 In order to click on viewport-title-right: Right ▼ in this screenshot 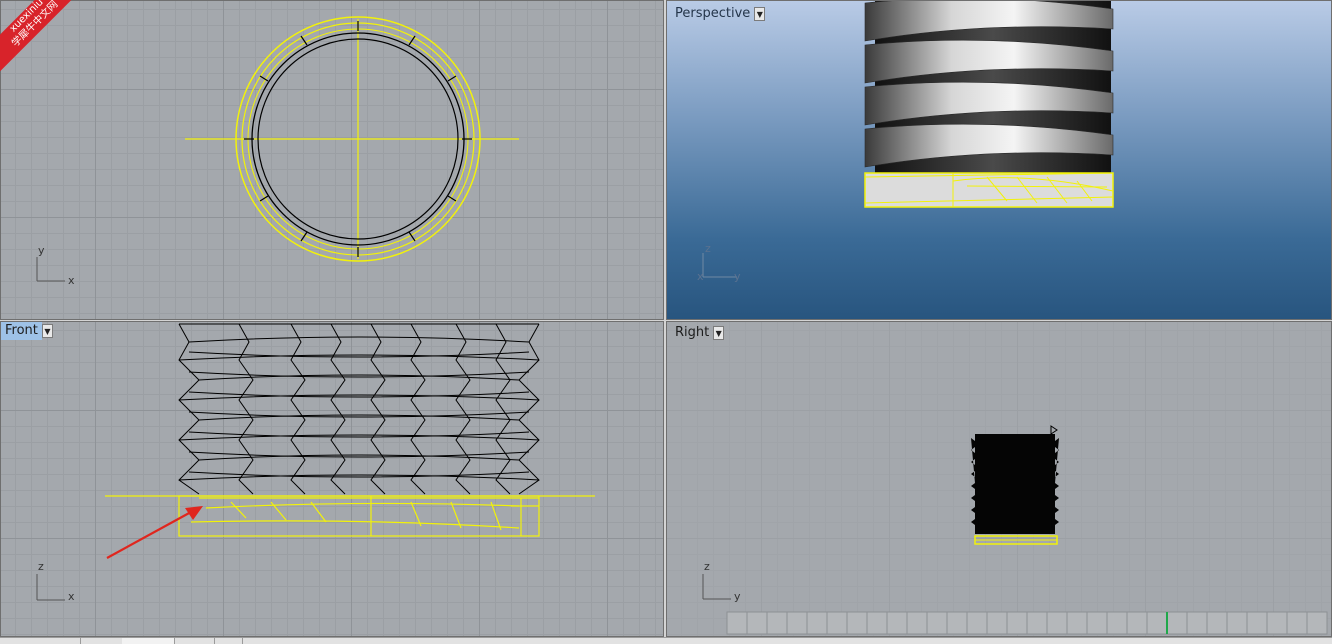, I will do `click(698, 333)`.